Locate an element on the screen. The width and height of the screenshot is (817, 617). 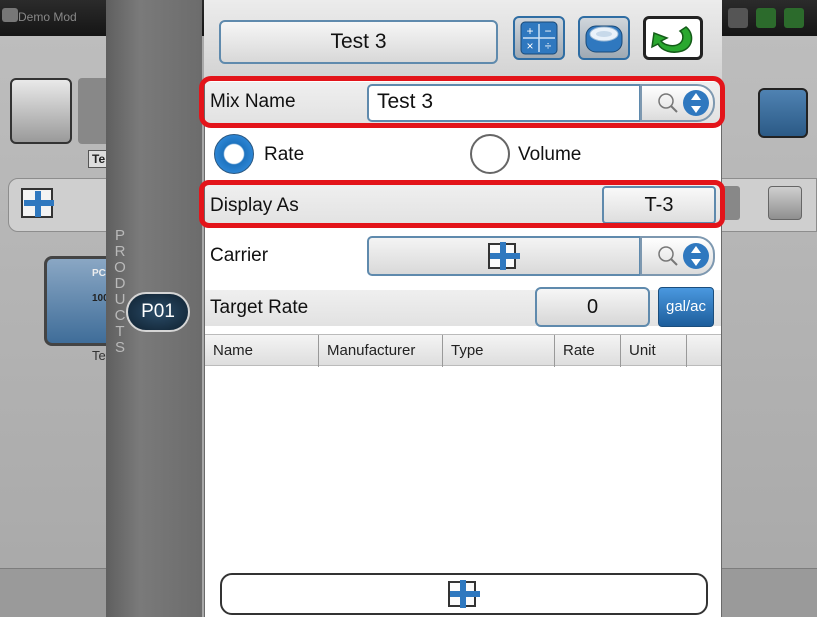
products-rail-label: PRODUCTS is located at coordinates (120, 292).